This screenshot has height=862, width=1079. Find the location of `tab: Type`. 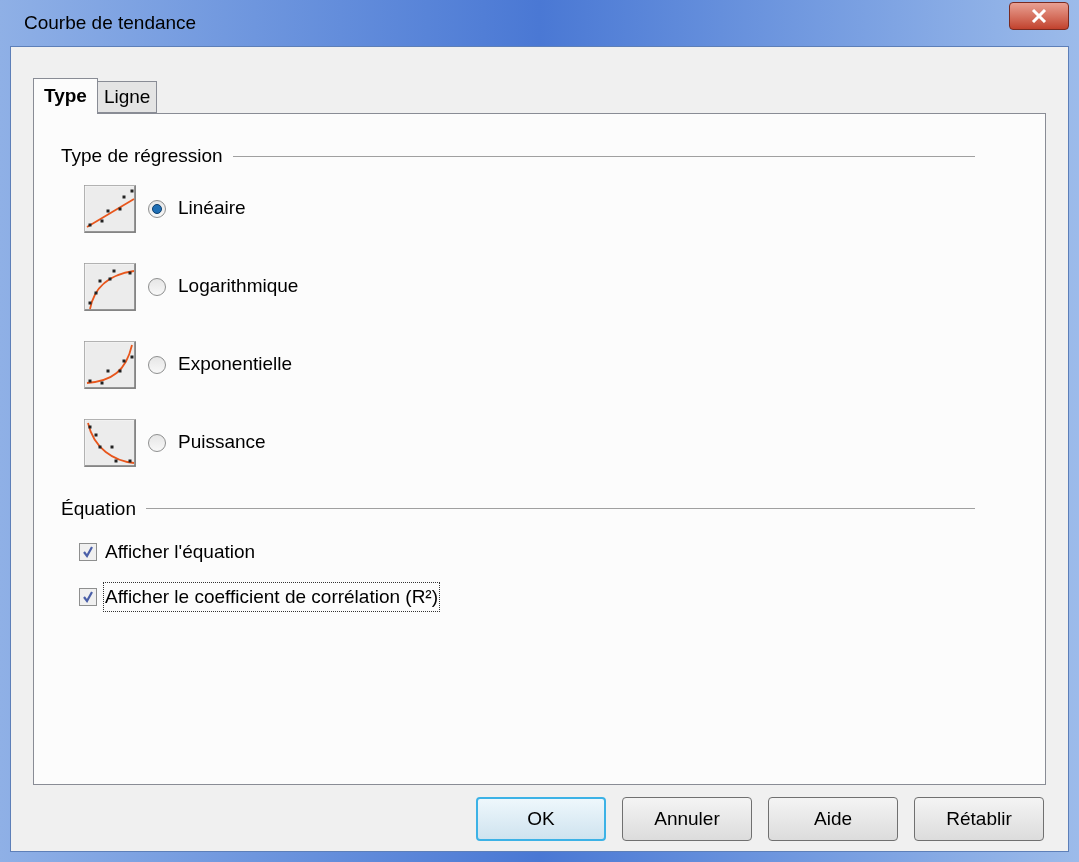

tab: Type is located at coordinates (65, 96).